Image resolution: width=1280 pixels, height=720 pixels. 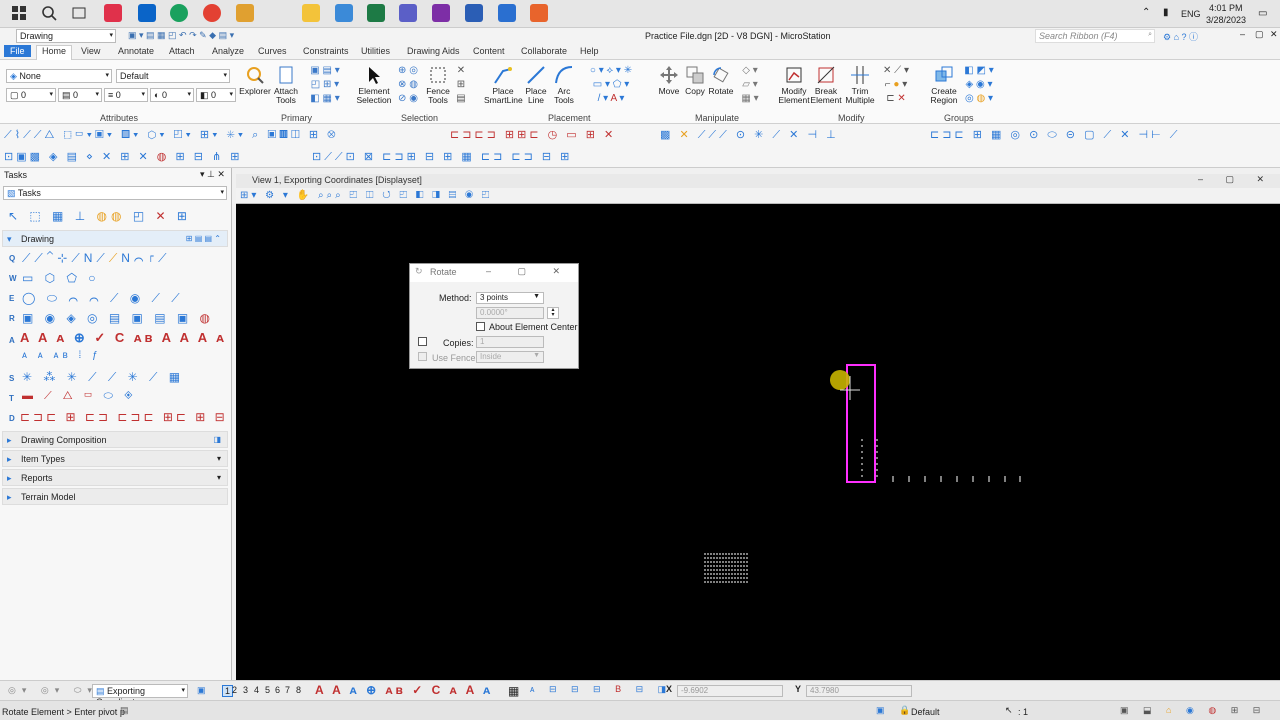 I want to click on tab-content: Content, so click(x=489, y=51).